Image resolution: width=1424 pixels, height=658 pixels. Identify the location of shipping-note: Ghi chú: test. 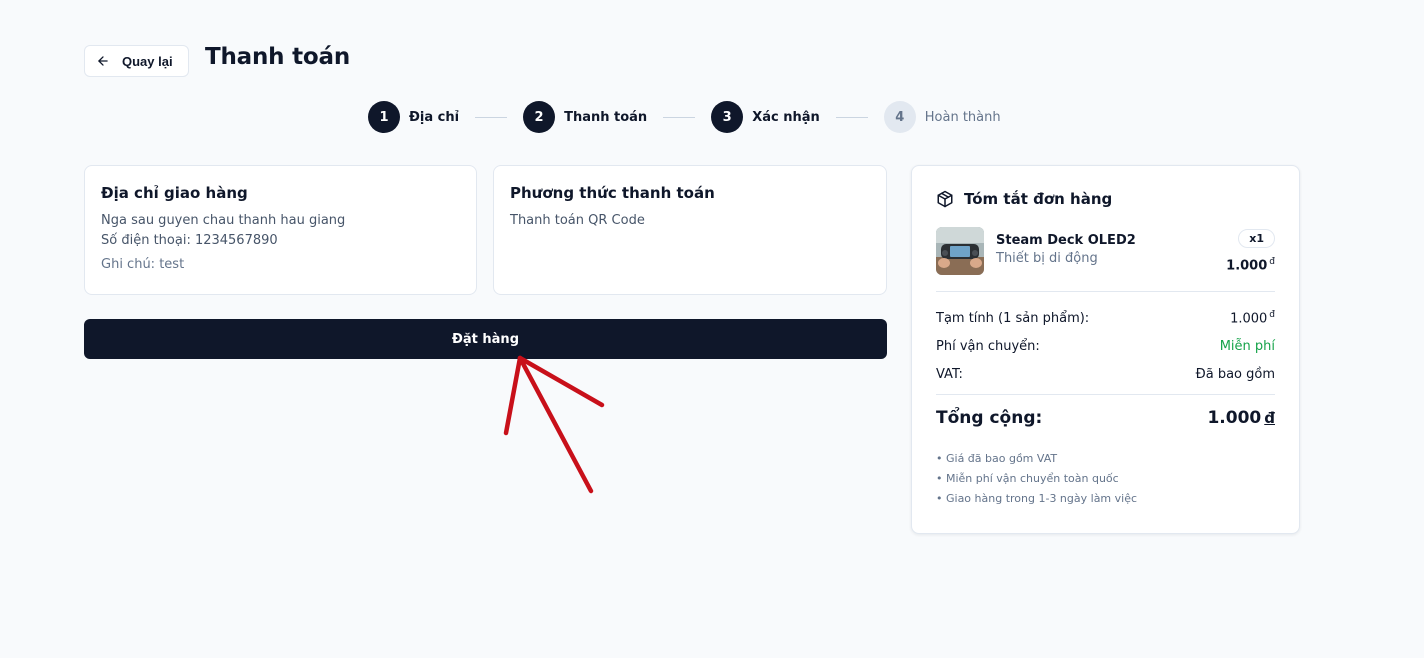
(143, 264).